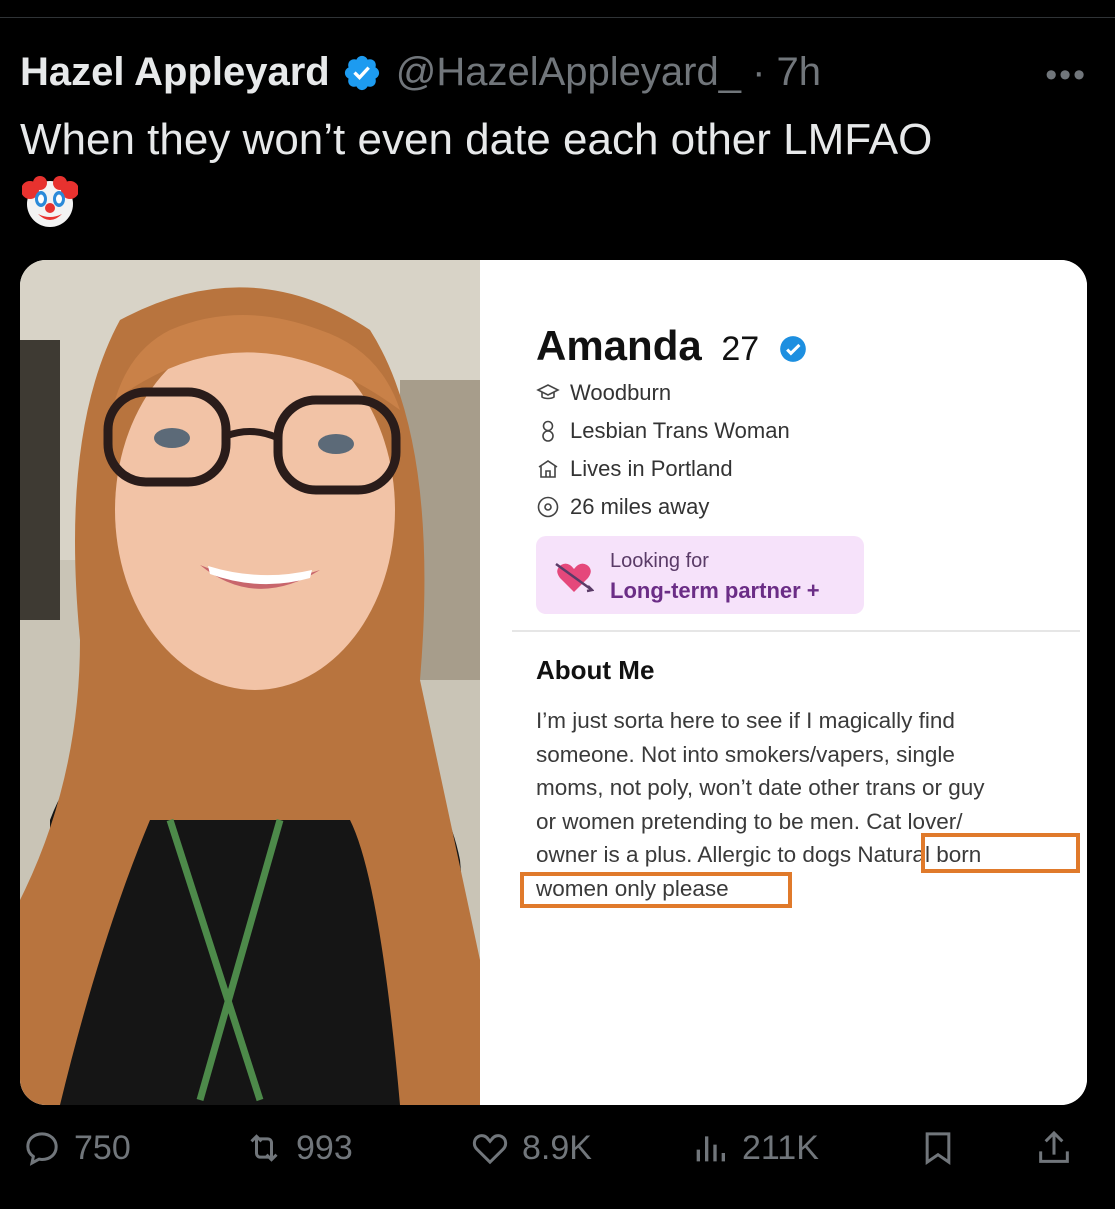  I want to click on bookmark-button, so click(944, 1148).